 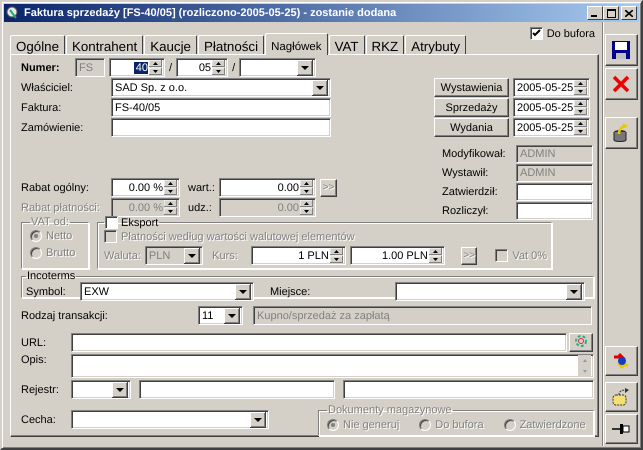 I want to click on symbol-dropdown: EXW, so click(x=167, y=292).